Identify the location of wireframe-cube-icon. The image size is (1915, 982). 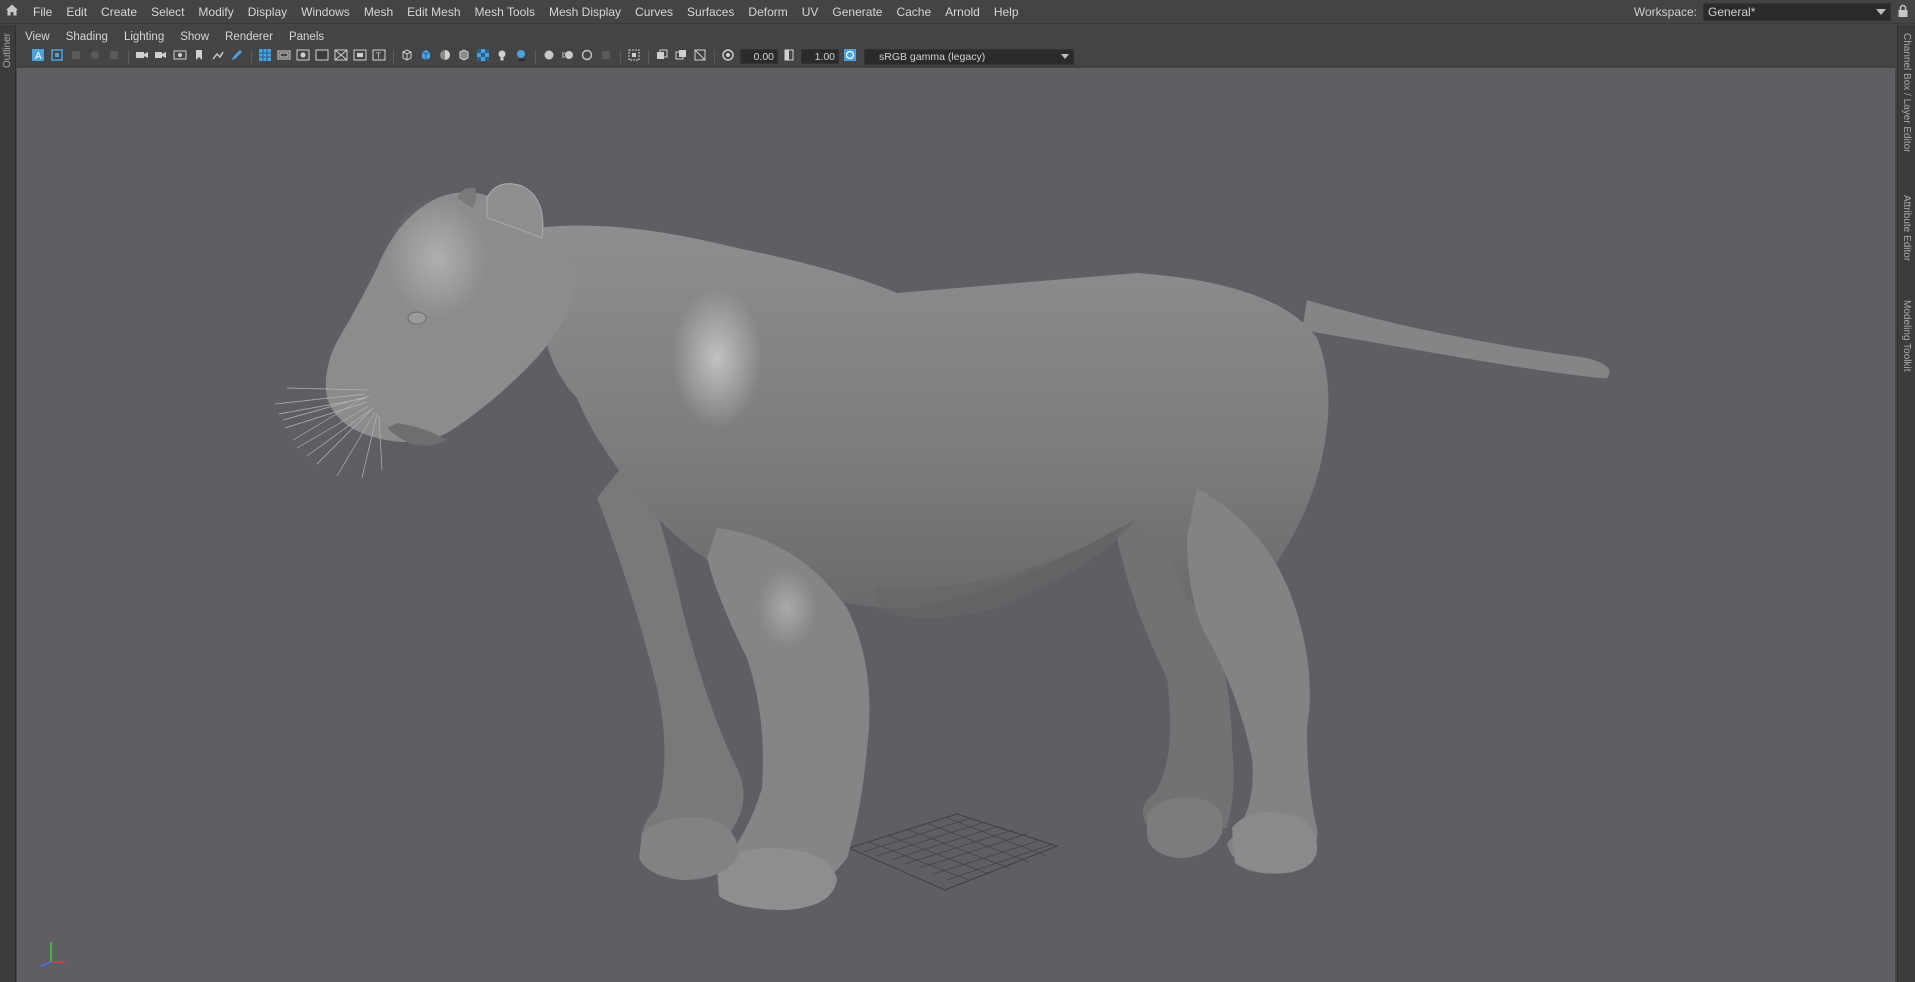
(407, 56).